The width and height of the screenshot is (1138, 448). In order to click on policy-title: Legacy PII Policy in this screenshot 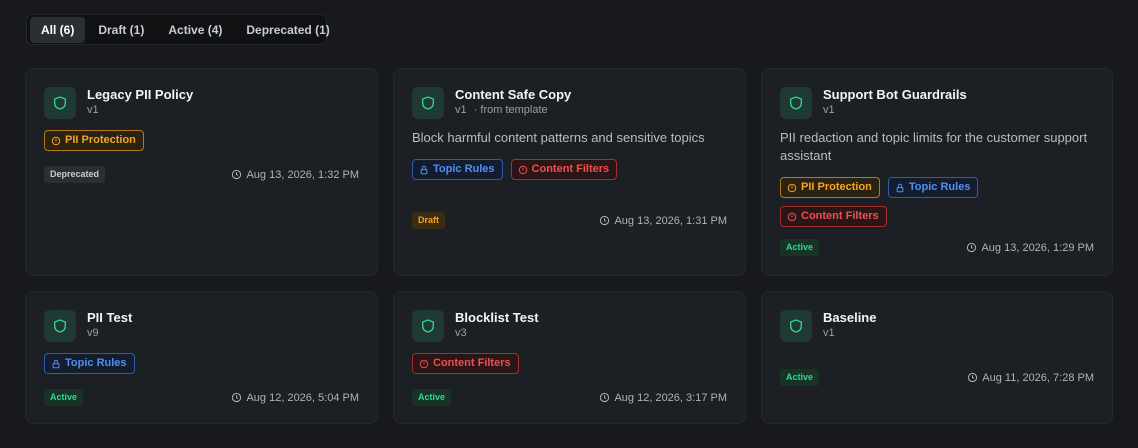, I will do `click(140, 94)`.